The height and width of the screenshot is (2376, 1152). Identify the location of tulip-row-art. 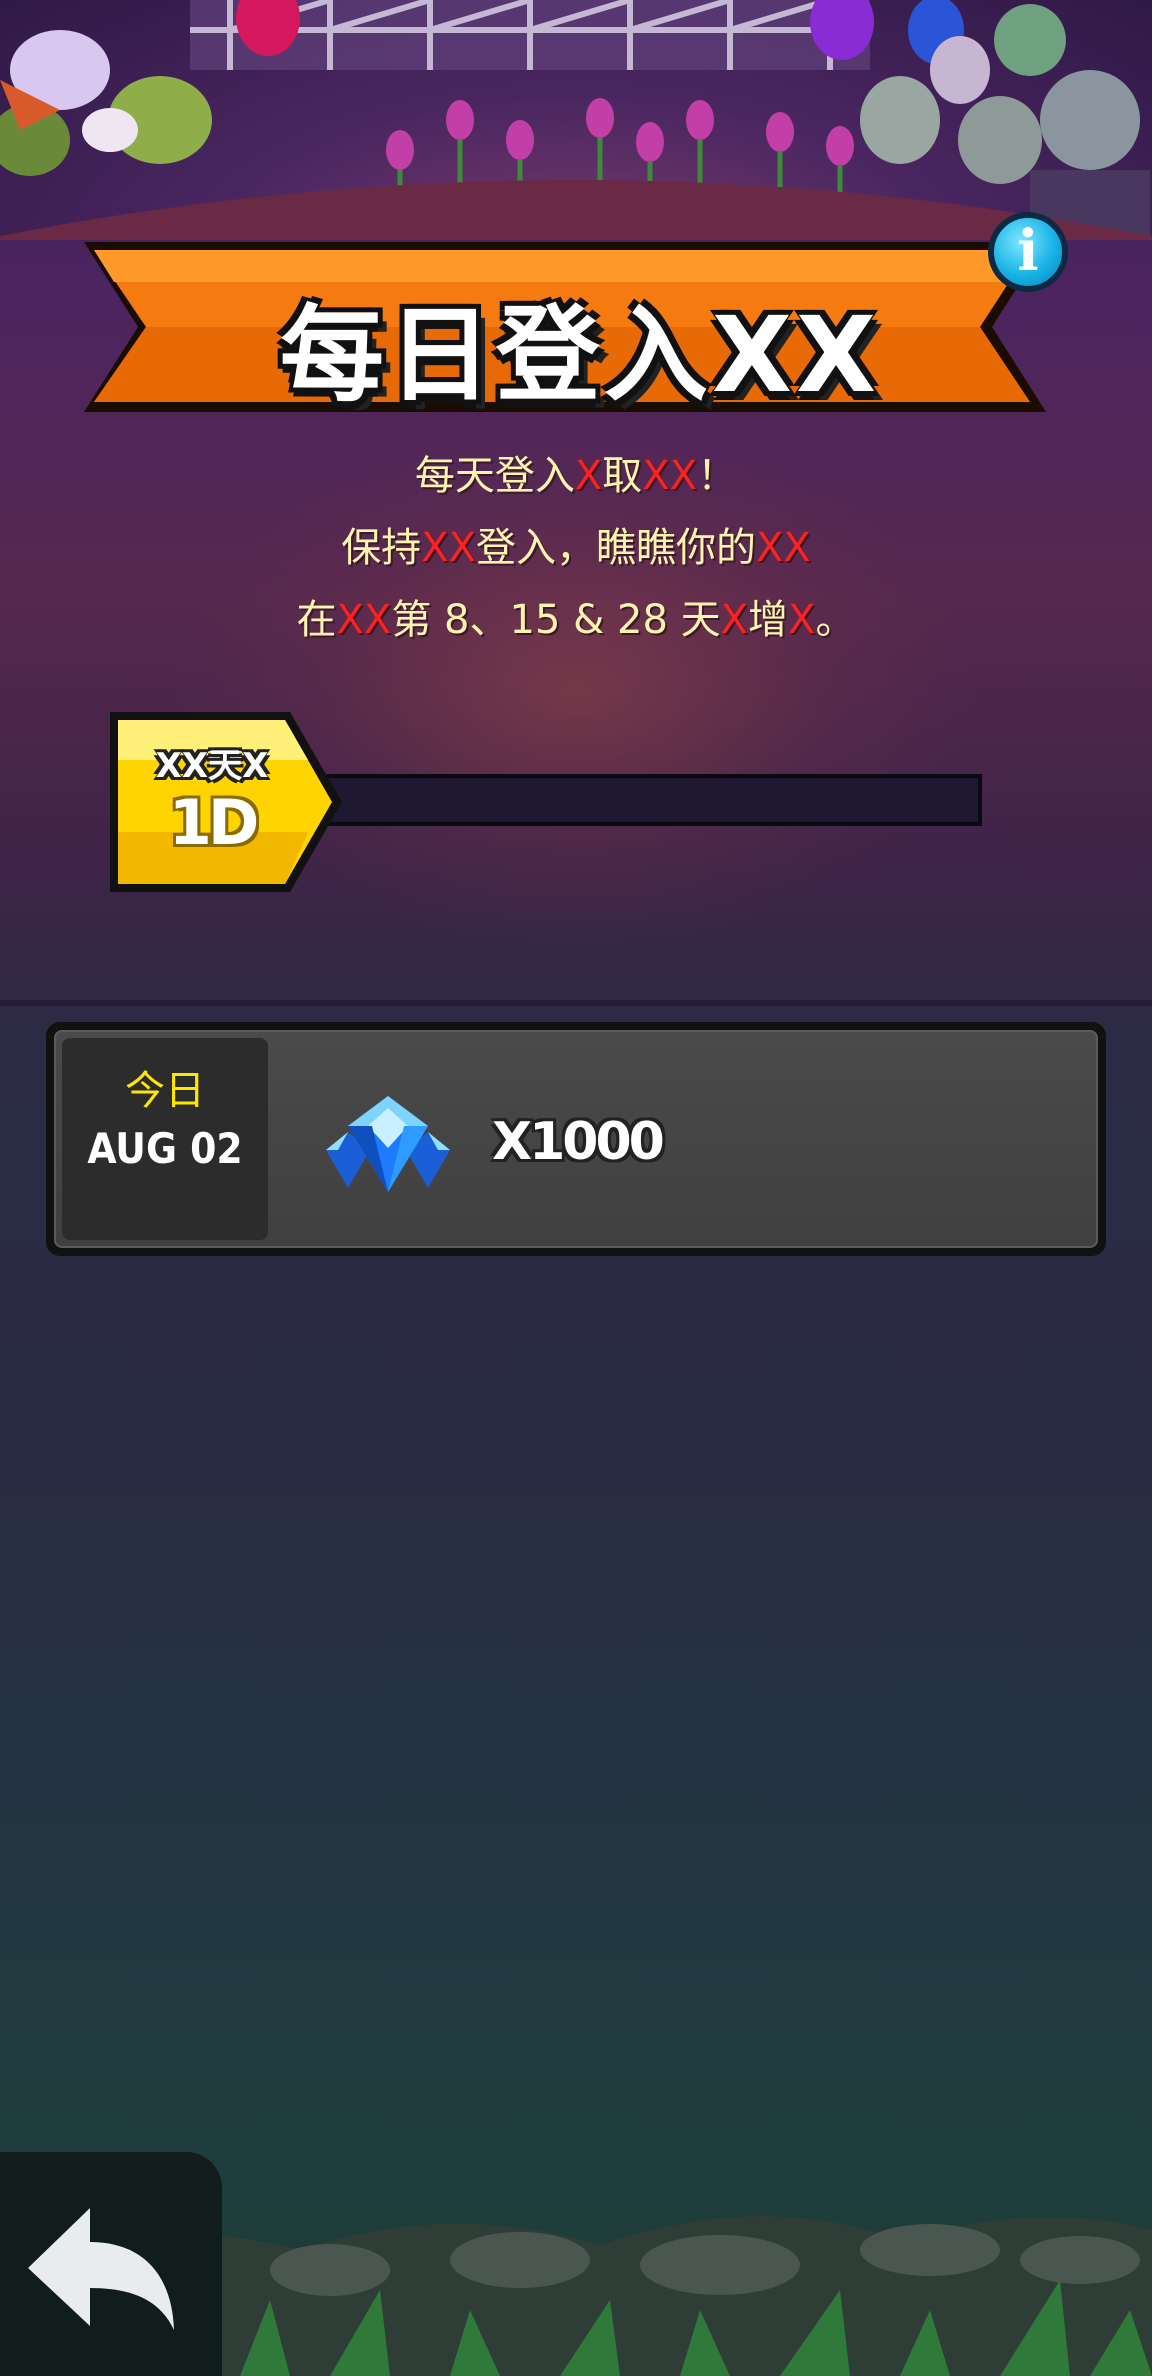
(620, 134).